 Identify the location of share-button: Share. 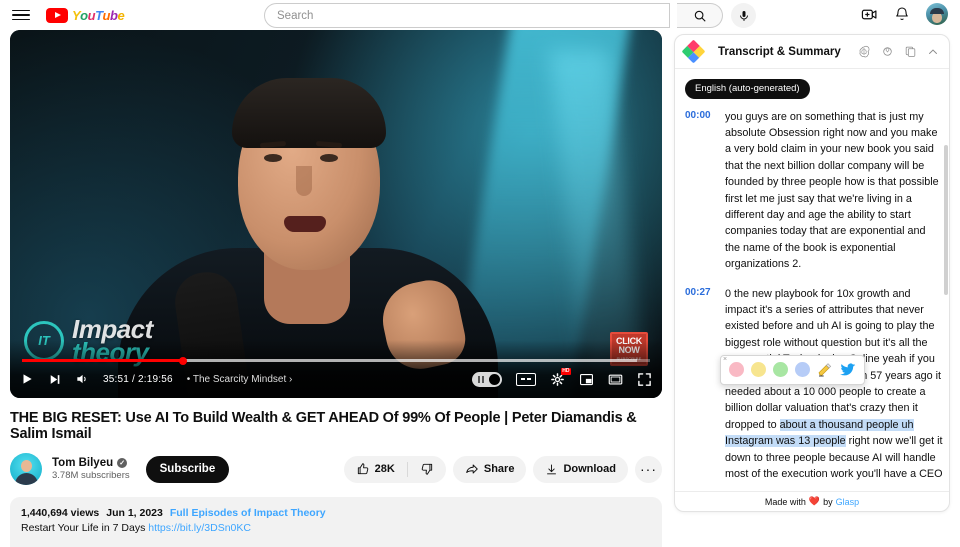
(489, 469).